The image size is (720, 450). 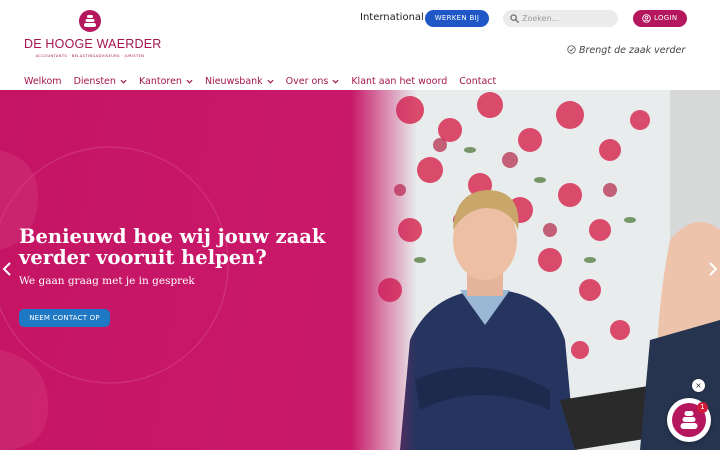 I want to click on nav-item-label: Welkom, so click(x=43, y=81).